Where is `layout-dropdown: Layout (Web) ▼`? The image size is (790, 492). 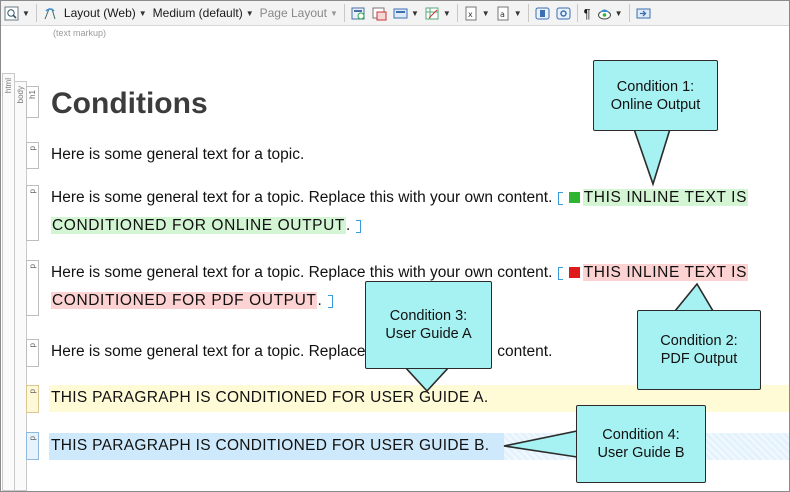 layout-dropdown: Layout (Web) ▼ is located at coordinates (105, 13).